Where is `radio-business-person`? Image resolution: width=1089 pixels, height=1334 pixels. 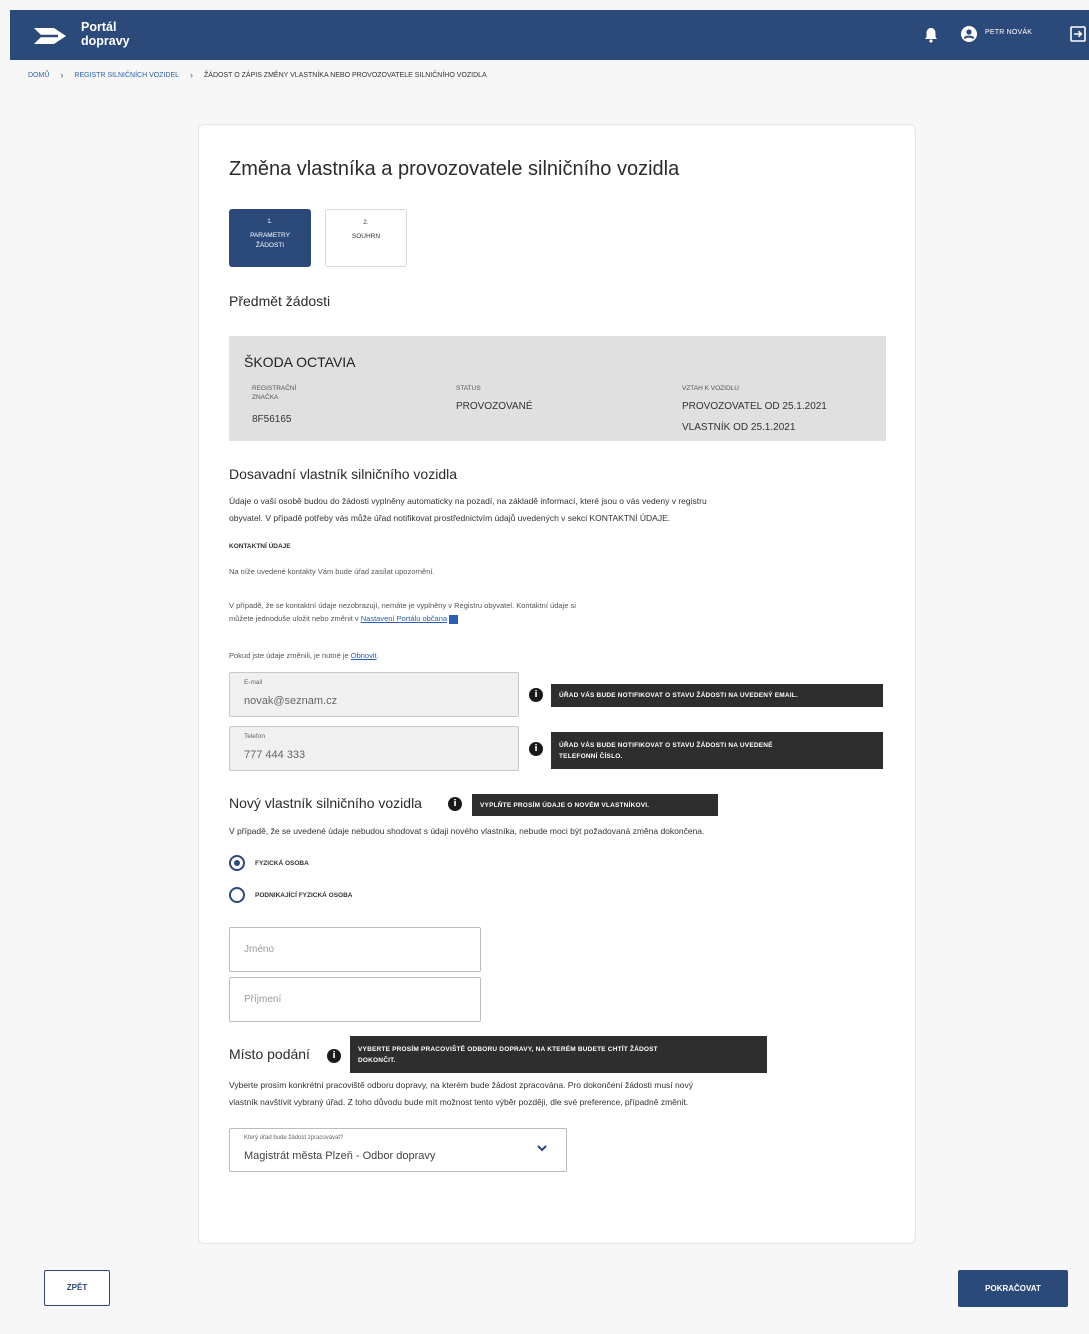
radio-business-person is located at coordinates (237, 895).